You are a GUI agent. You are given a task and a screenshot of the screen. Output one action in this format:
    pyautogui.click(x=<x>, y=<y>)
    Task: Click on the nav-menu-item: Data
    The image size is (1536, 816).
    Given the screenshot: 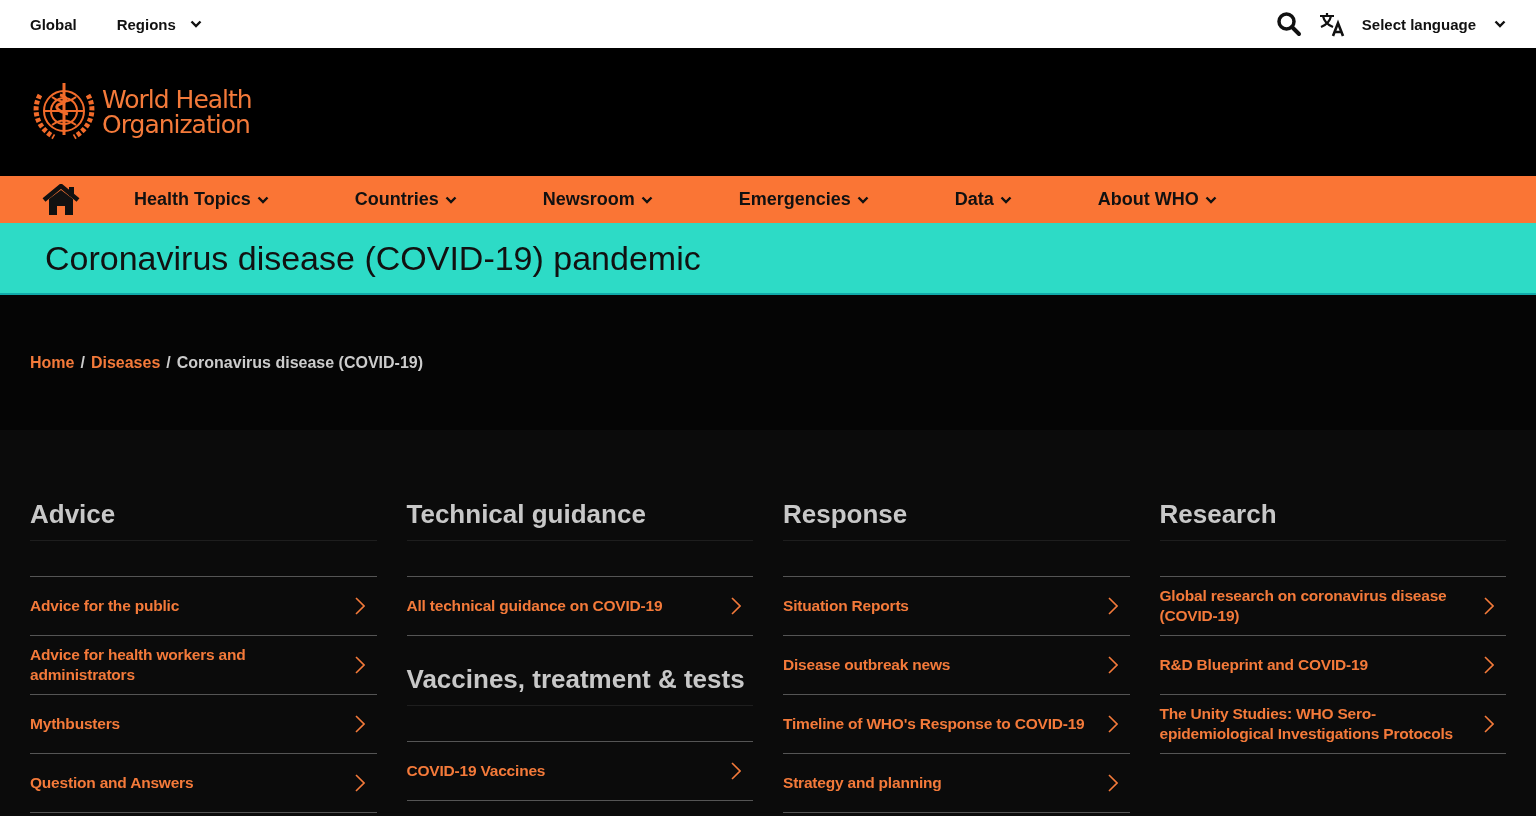 What is the action you would take?
    pyautogui.click(x=983, y=199)
    